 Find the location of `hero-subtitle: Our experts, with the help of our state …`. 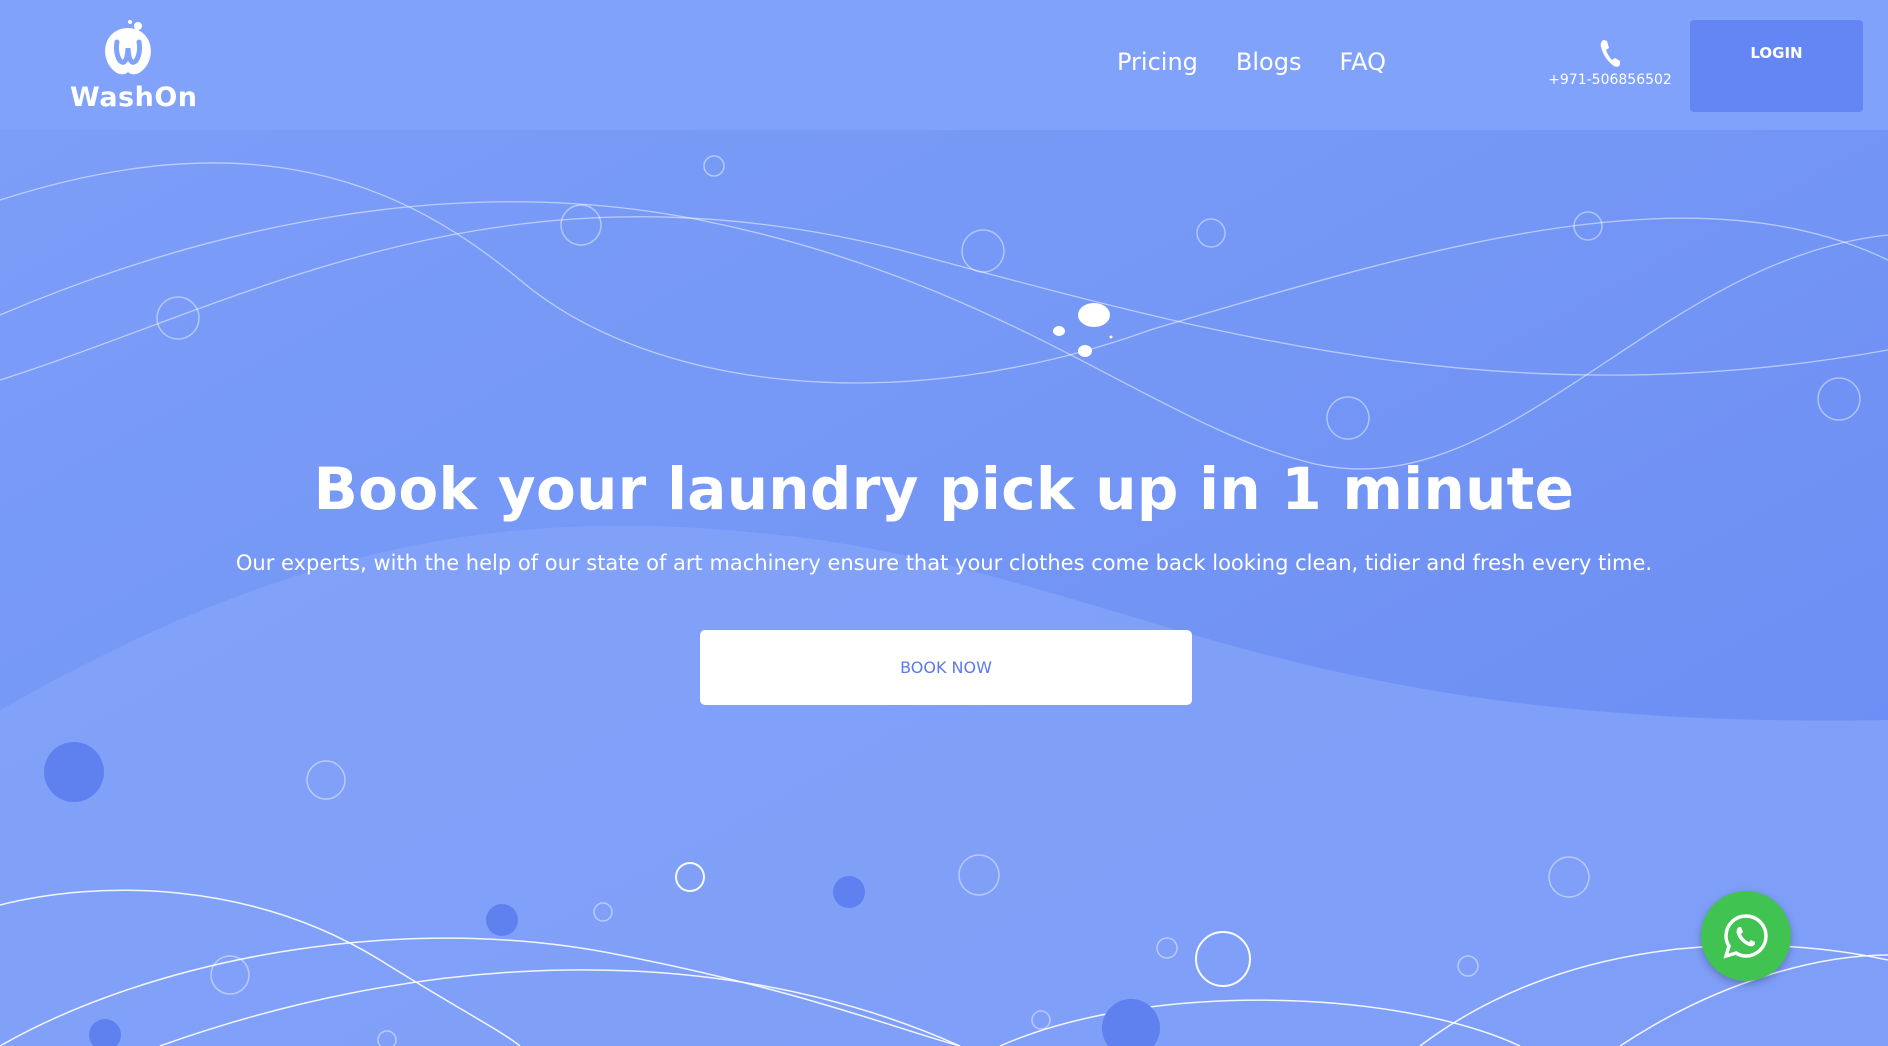

hero-subtitle: Our experts, with the help of our state … is located at coordinates (944, 563).